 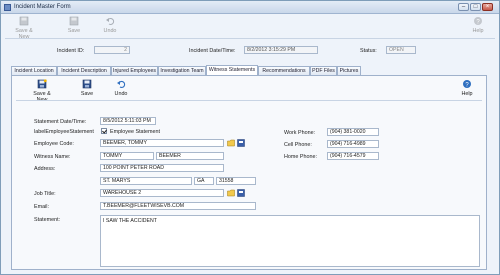 What do you see at coordinates (349, 70) in the screenshot?
I see `tab-pictures: Pictures` at bounding box center [349, 70].